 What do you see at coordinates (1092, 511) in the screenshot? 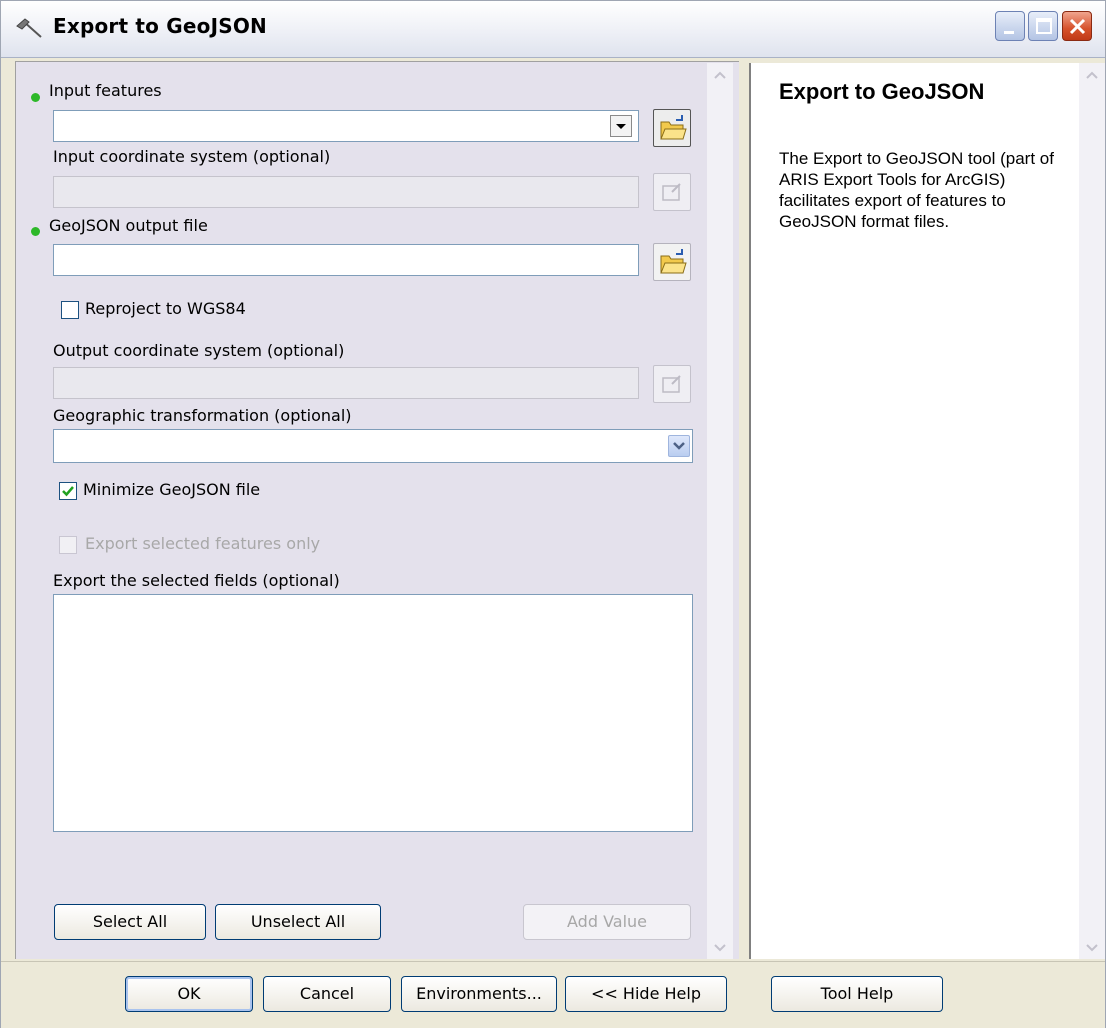
I see `help-scrollbar` at bounding box center [1092, 511].